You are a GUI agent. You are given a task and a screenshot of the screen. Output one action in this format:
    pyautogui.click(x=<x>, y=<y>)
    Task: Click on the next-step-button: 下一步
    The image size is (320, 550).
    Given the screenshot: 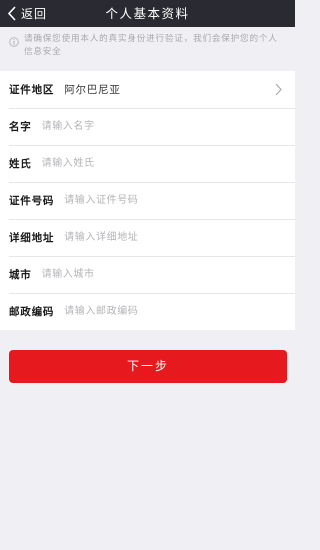 What is the action you would take?
    pyautogui.click(x=148, y=366)
    